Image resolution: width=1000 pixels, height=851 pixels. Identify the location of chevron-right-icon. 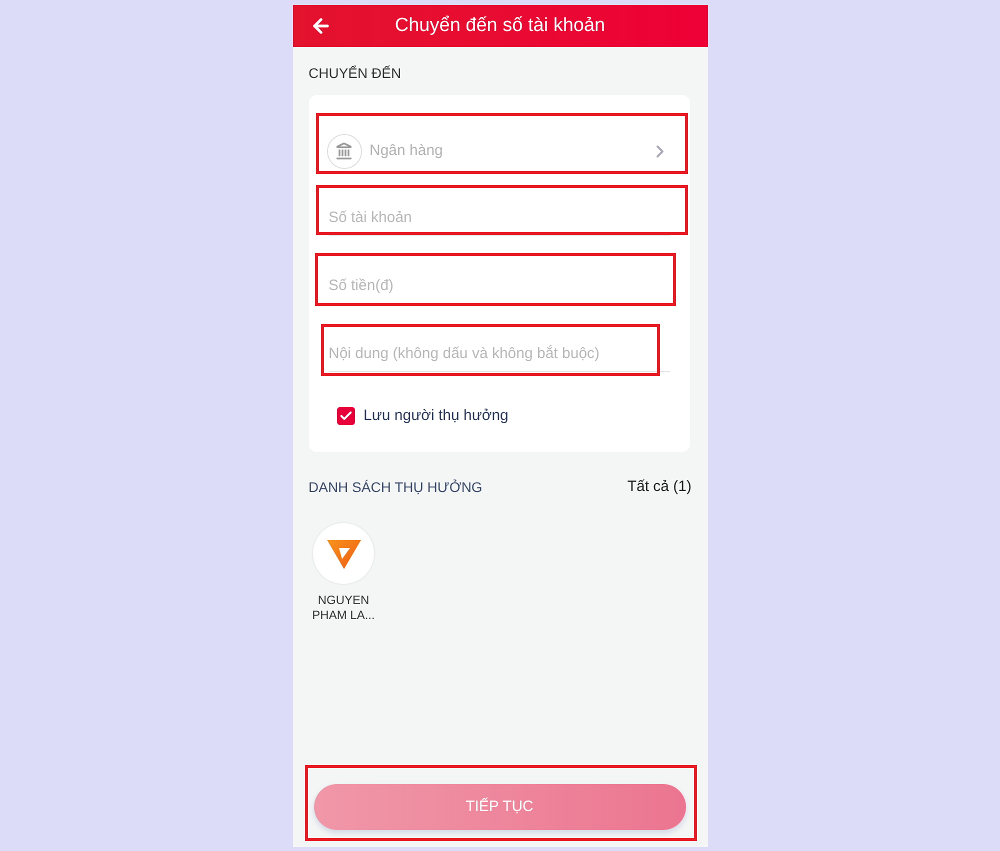
(660, 151).